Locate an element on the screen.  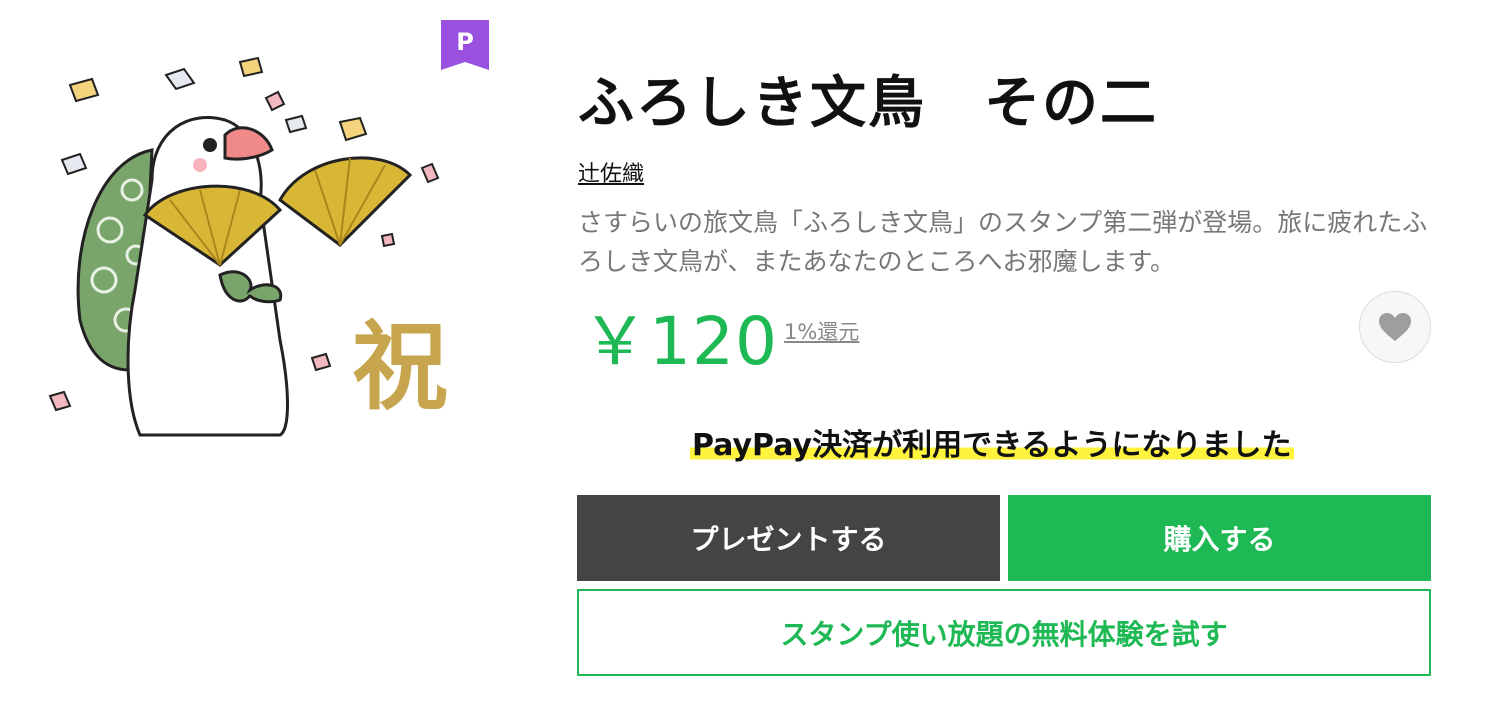
gift-button-label: プレゼントする is located at coordinates (788, 539).